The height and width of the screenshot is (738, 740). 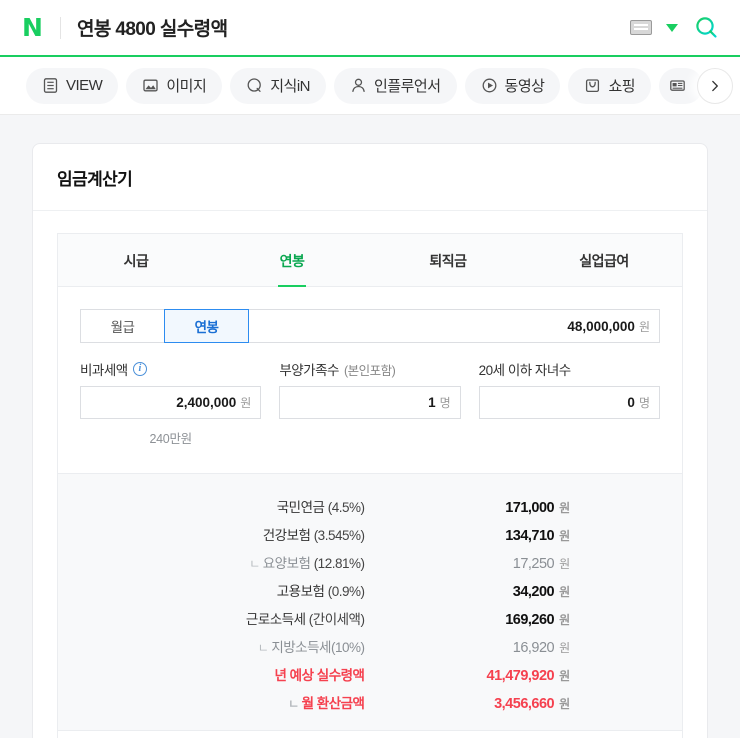 I want to click on result-row: 건강보험 (3.545%) 134,710 원, so click(x=370, y=534).